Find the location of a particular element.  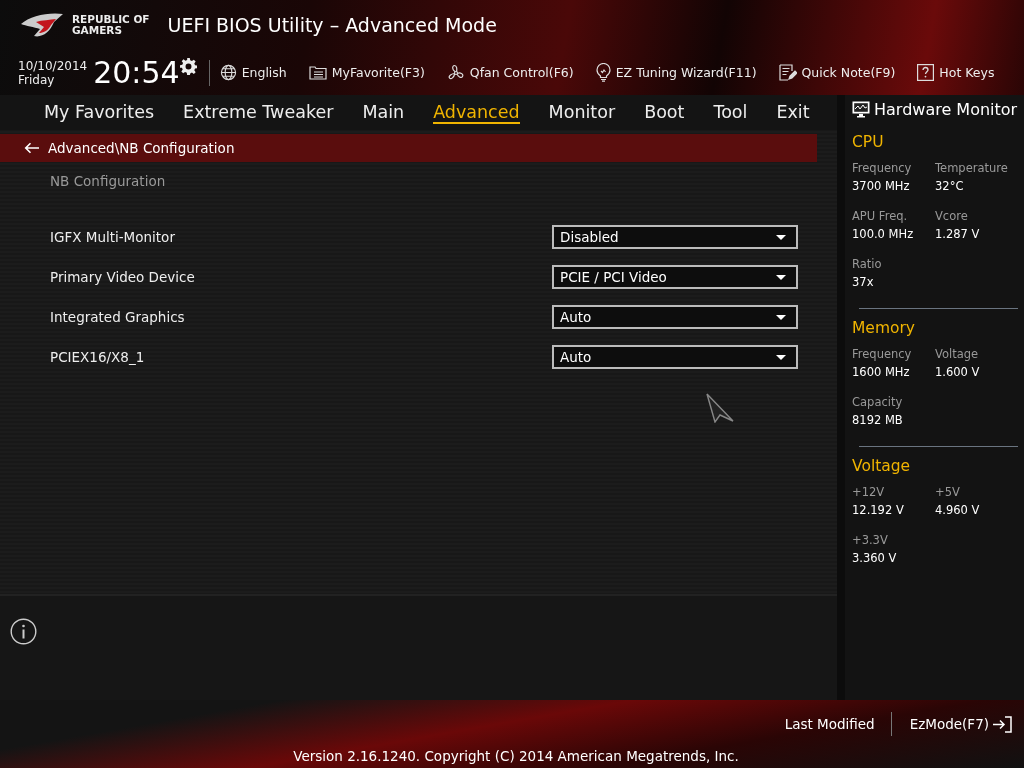

toolbar-button: MyFavorite(F3) is located at coordinates (366, 72).